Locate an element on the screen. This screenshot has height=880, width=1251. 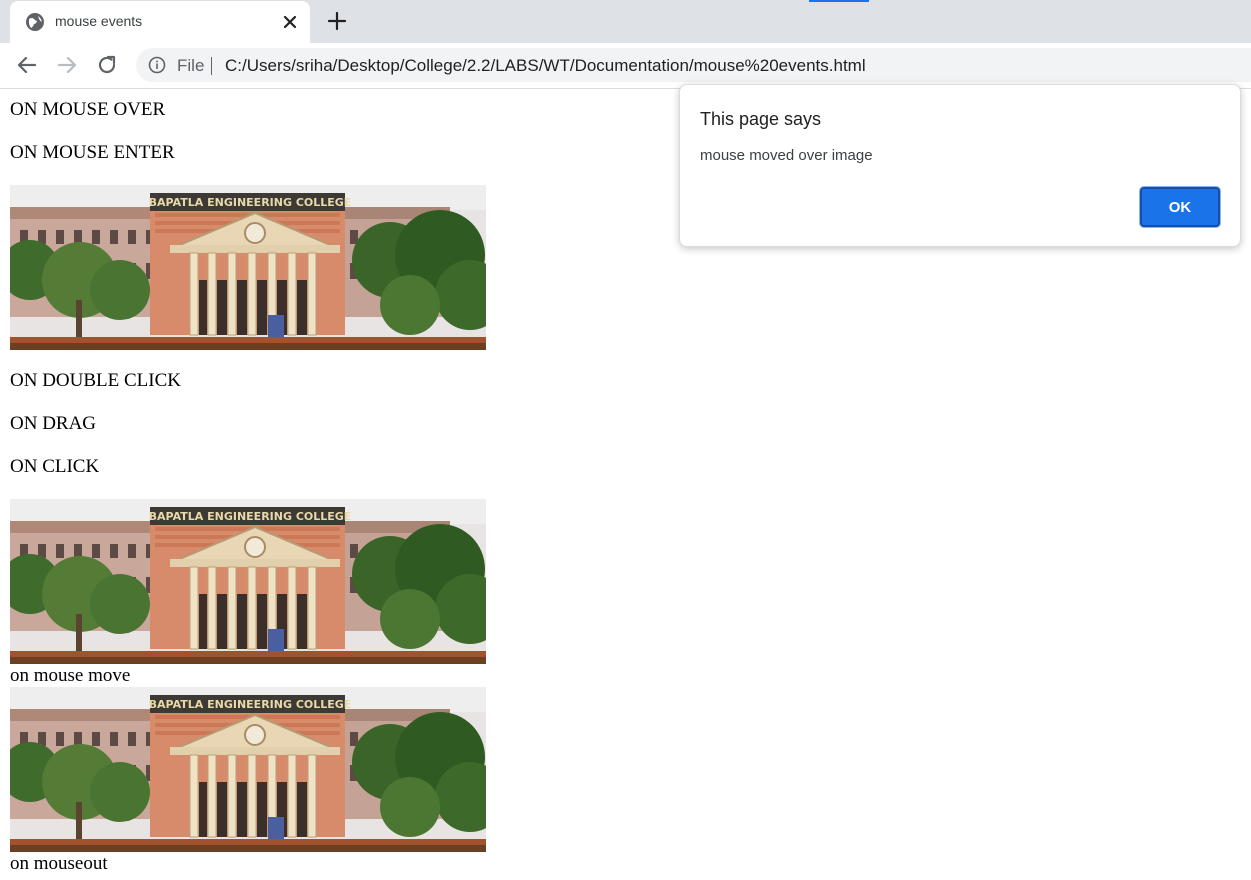
heading-drag: ON DRAG is located at coordinates (53, 424).